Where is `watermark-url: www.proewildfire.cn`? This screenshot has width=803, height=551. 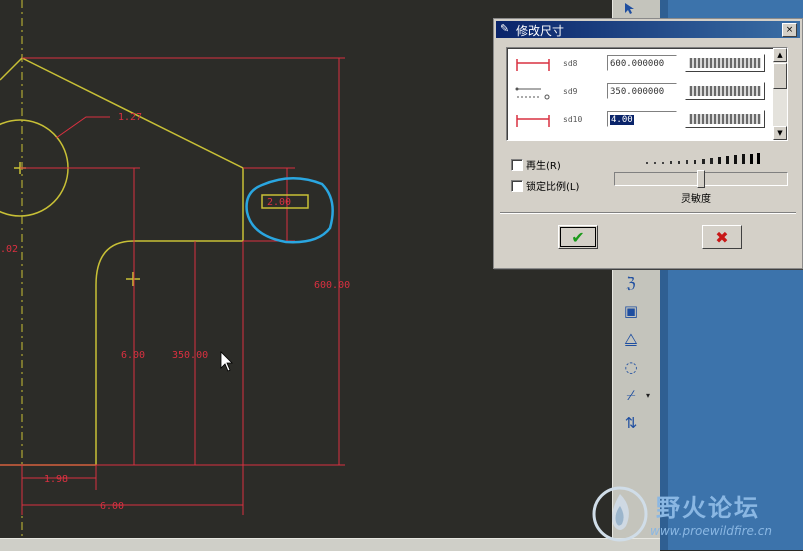
watermark-url: www.proewildfire.cn is located at coordinates (711, 531).